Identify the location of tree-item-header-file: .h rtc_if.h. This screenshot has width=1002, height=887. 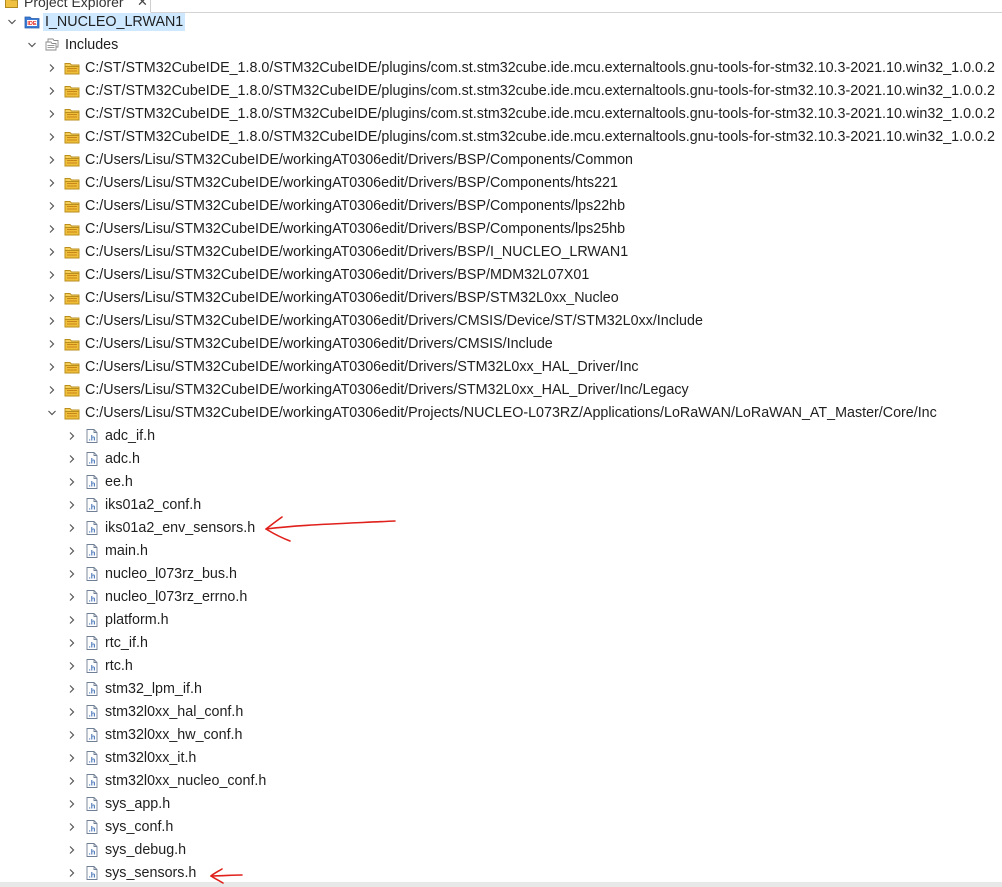
(501, 643).